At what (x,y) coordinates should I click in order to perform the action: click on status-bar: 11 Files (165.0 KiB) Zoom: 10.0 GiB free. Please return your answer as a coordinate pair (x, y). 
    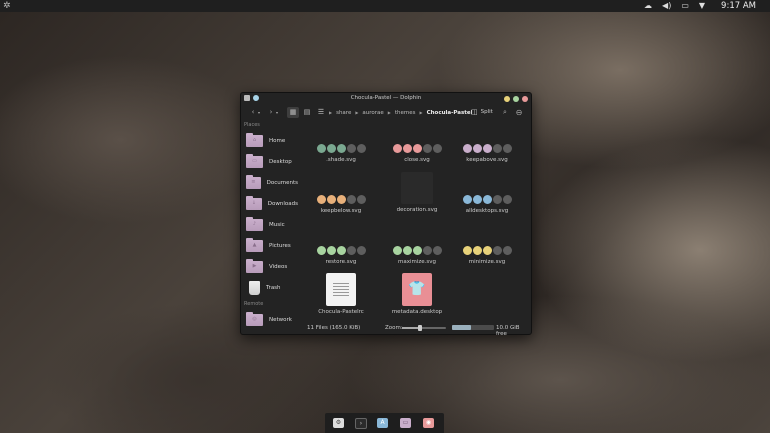
    Looking at the image, I should click on (415, 329).